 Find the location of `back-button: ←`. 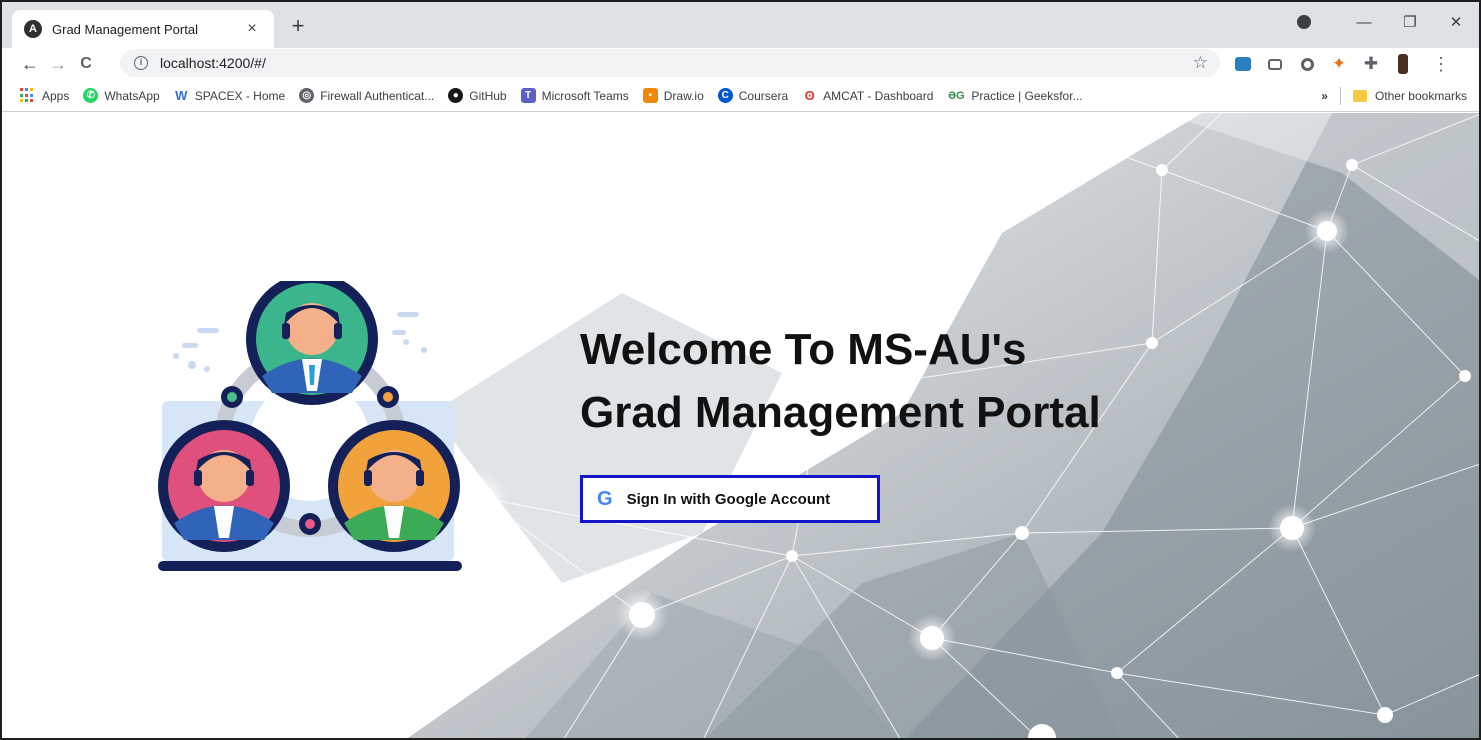

back-button: ← is located at coordinates (30, 64).